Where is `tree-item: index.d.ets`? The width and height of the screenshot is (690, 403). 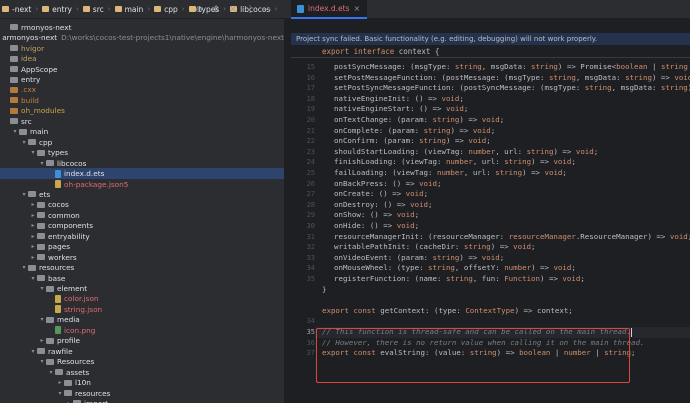
tree-item: index.d.ets is located at coordinates (142, 173).